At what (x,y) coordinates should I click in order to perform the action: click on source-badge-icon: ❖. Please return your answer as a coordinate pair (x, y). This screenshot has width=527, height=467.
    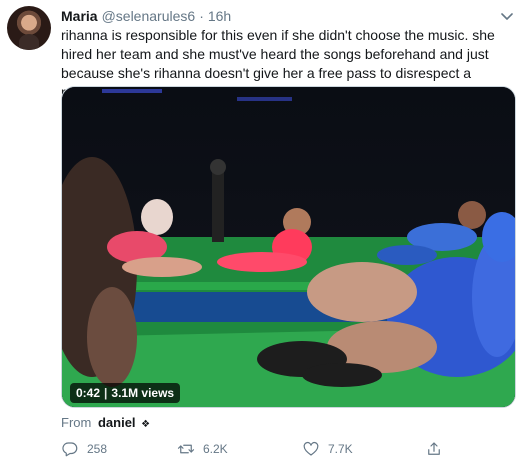
    Looking at the image, I should click on (146, 424).